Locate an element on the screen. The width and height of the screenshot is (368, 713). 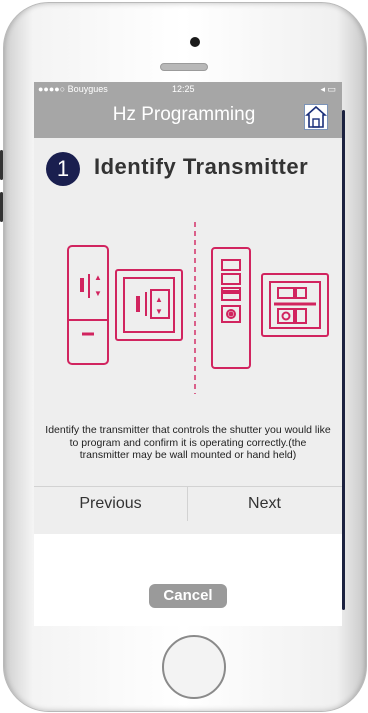
speaker-grille is located at coordinates (184, 67).